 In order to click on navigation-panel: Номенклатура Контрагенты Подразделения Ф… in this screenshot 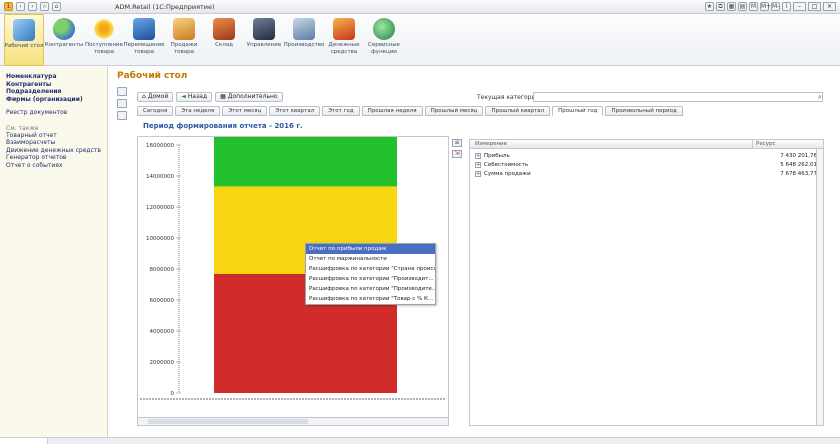, I will do `click(54, 255)`.